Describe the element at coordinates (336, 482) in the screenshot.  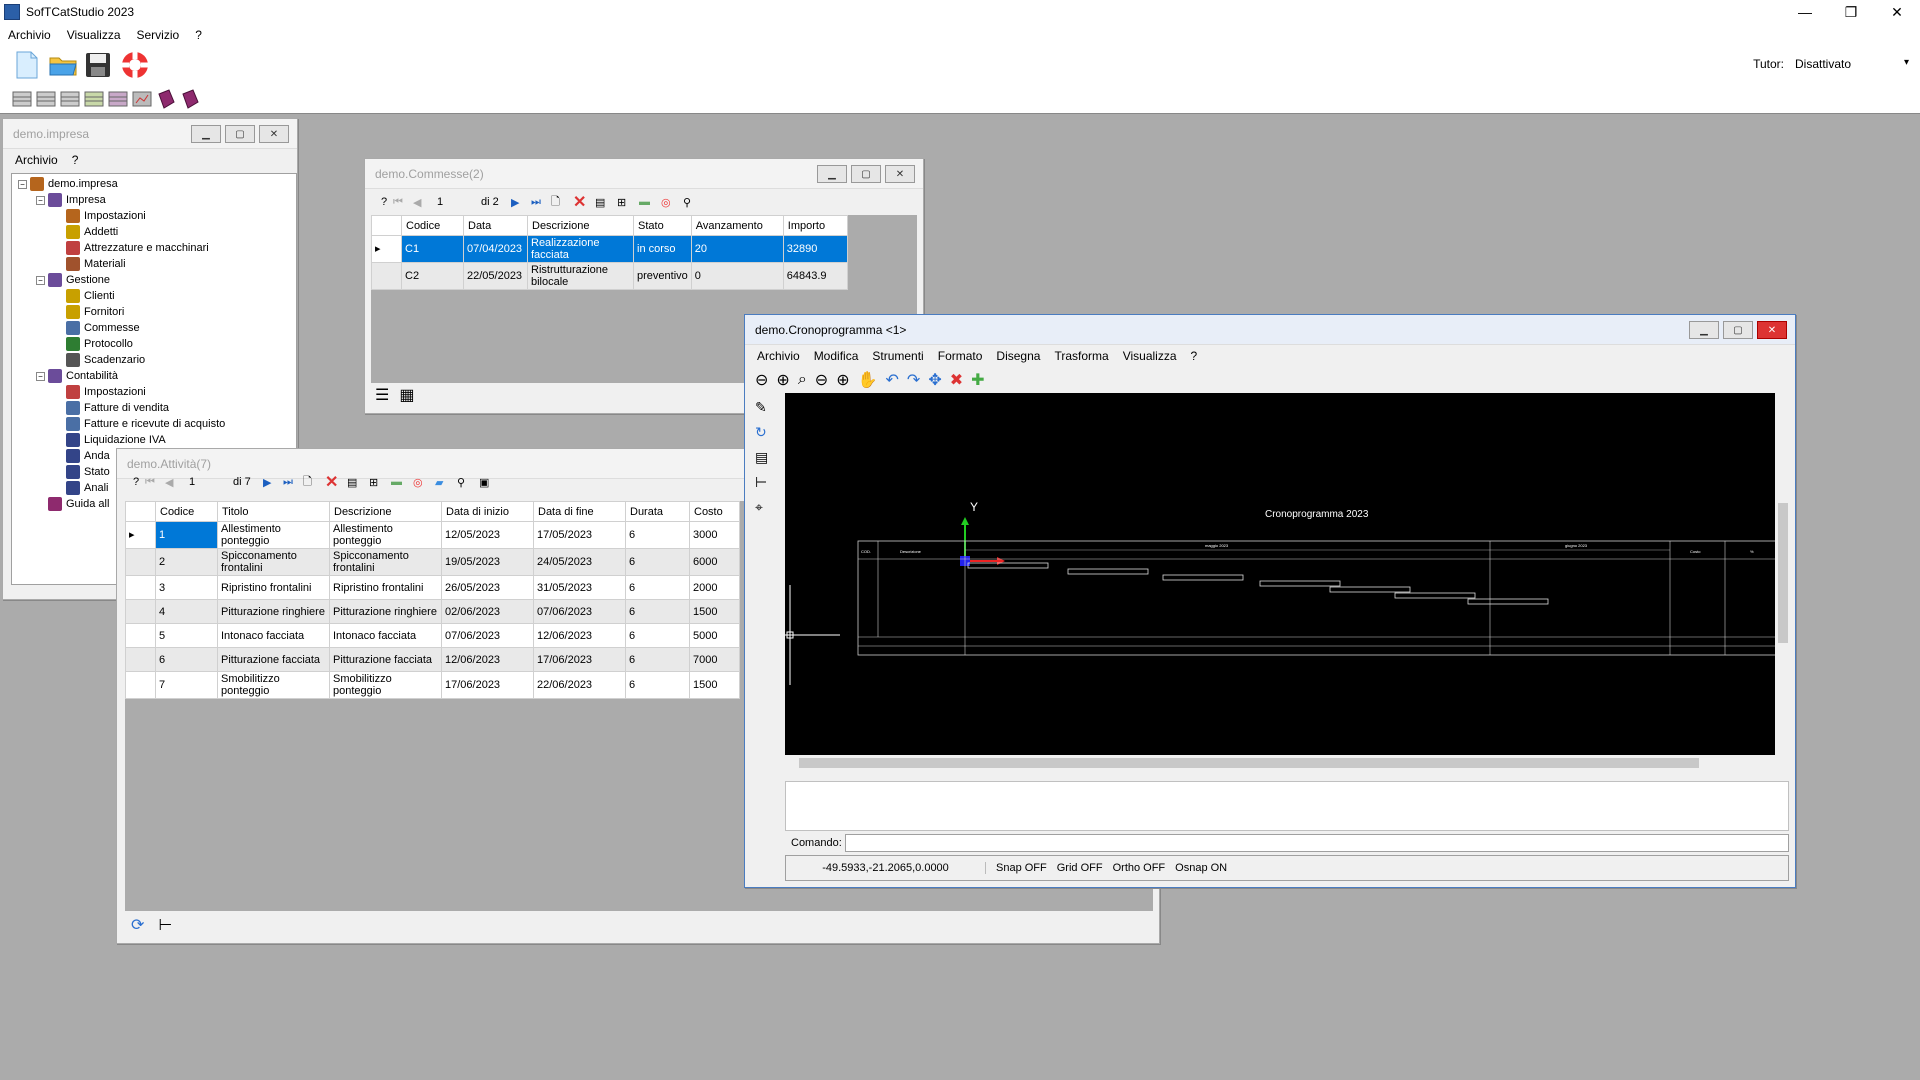
I see `delete-record-icon: ✕` at that location.